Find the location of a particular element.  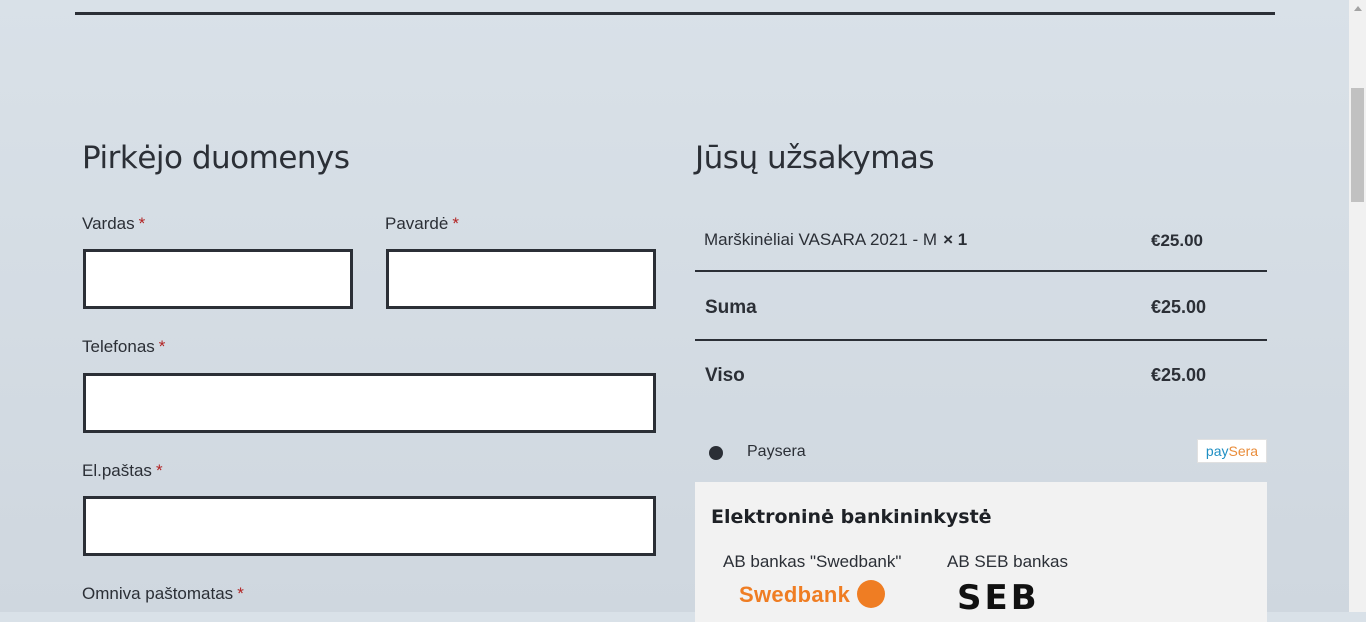

seb-logo: SEB is located at coordinates (998, 598).